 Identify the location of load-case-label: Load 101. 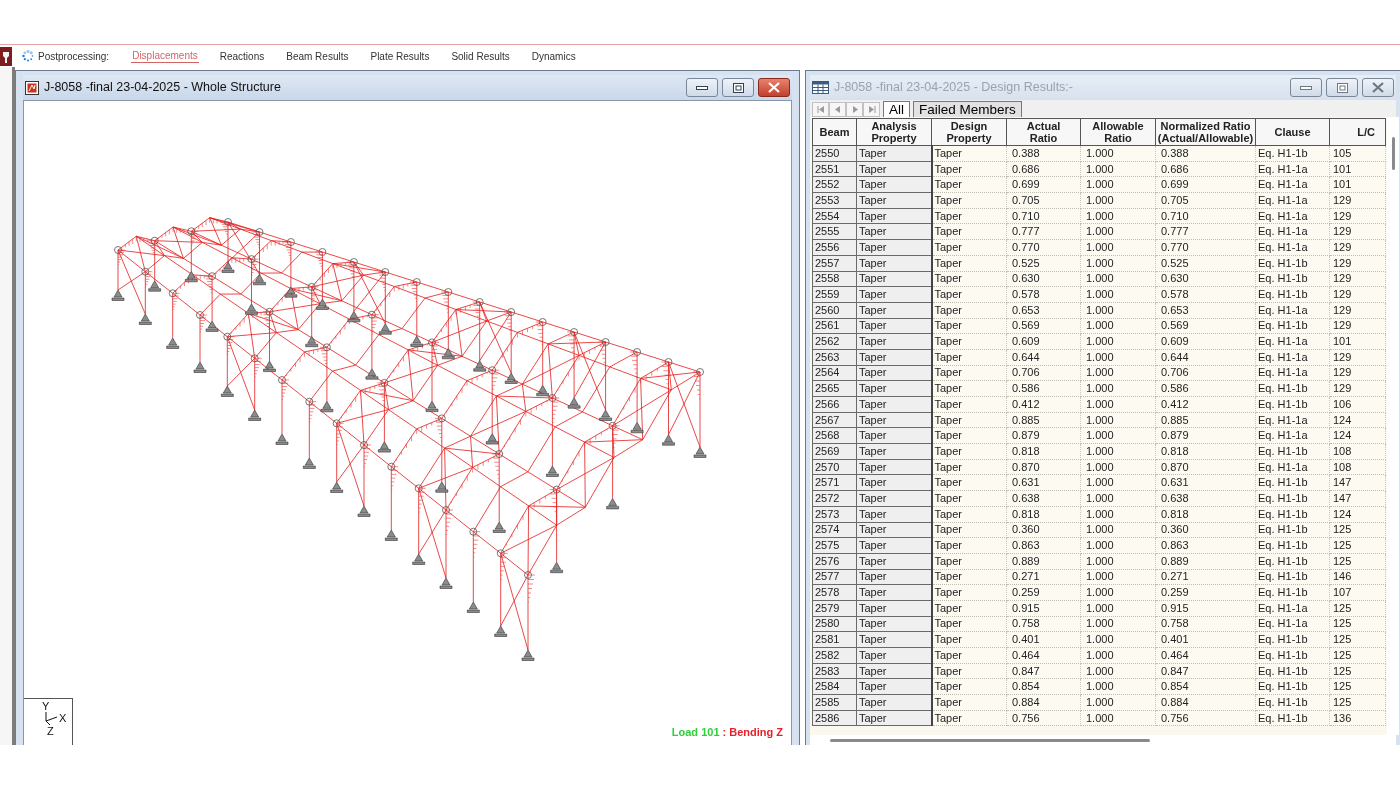
(695, 732).